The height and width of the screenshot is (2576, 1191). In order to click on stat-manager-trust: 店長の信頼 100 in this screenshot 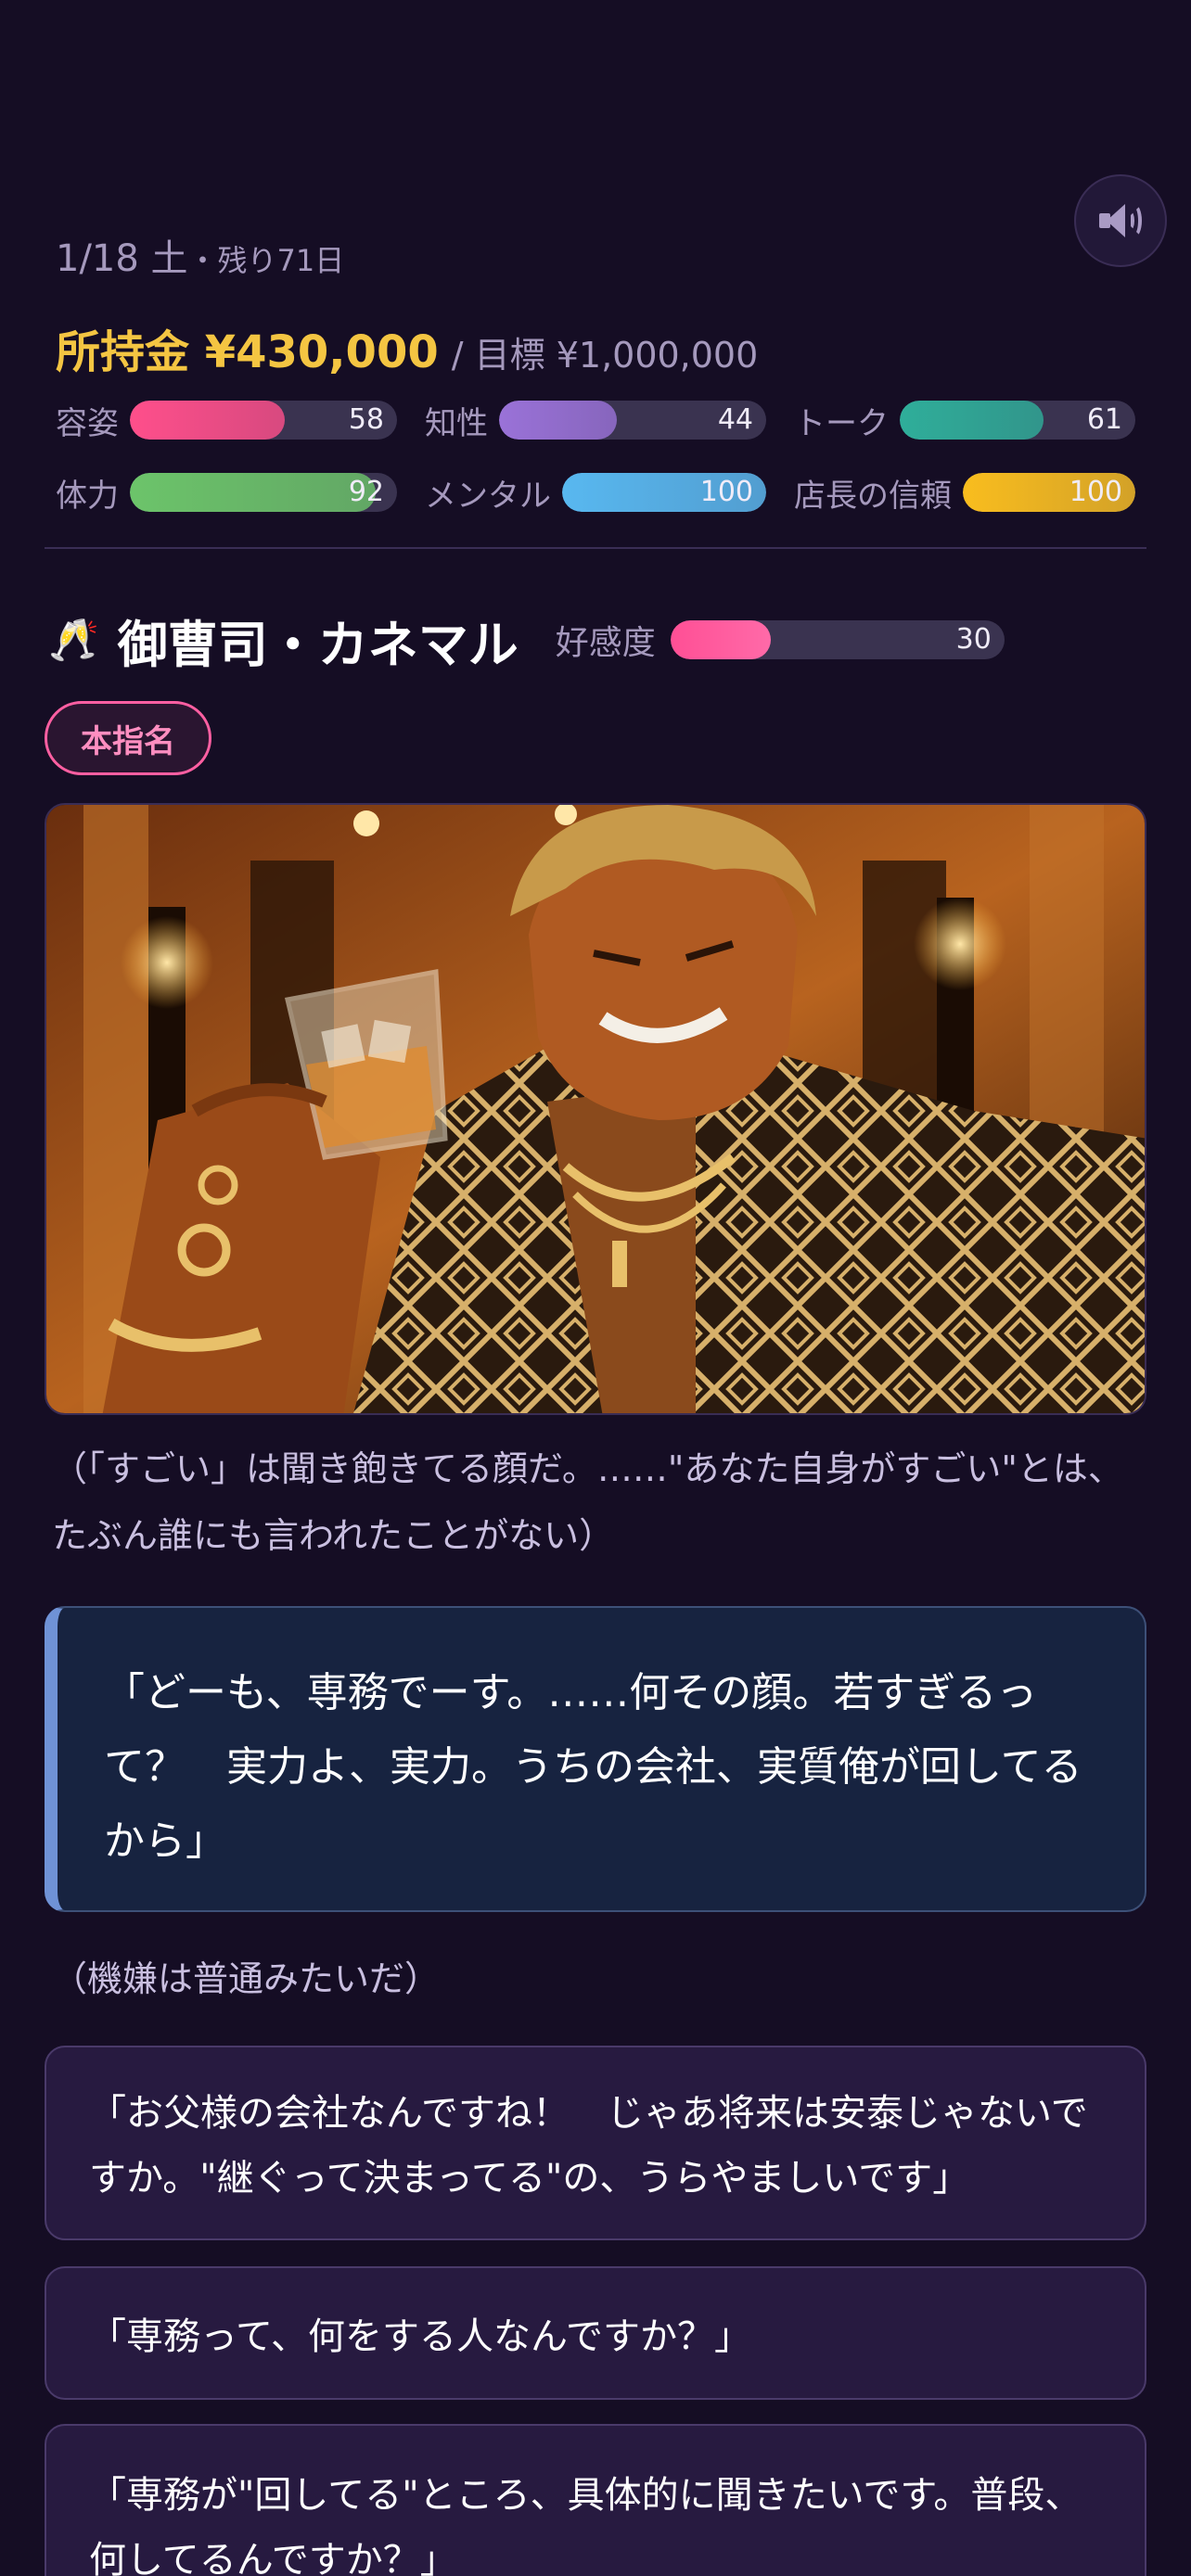, I will do `click(964, 492)`.